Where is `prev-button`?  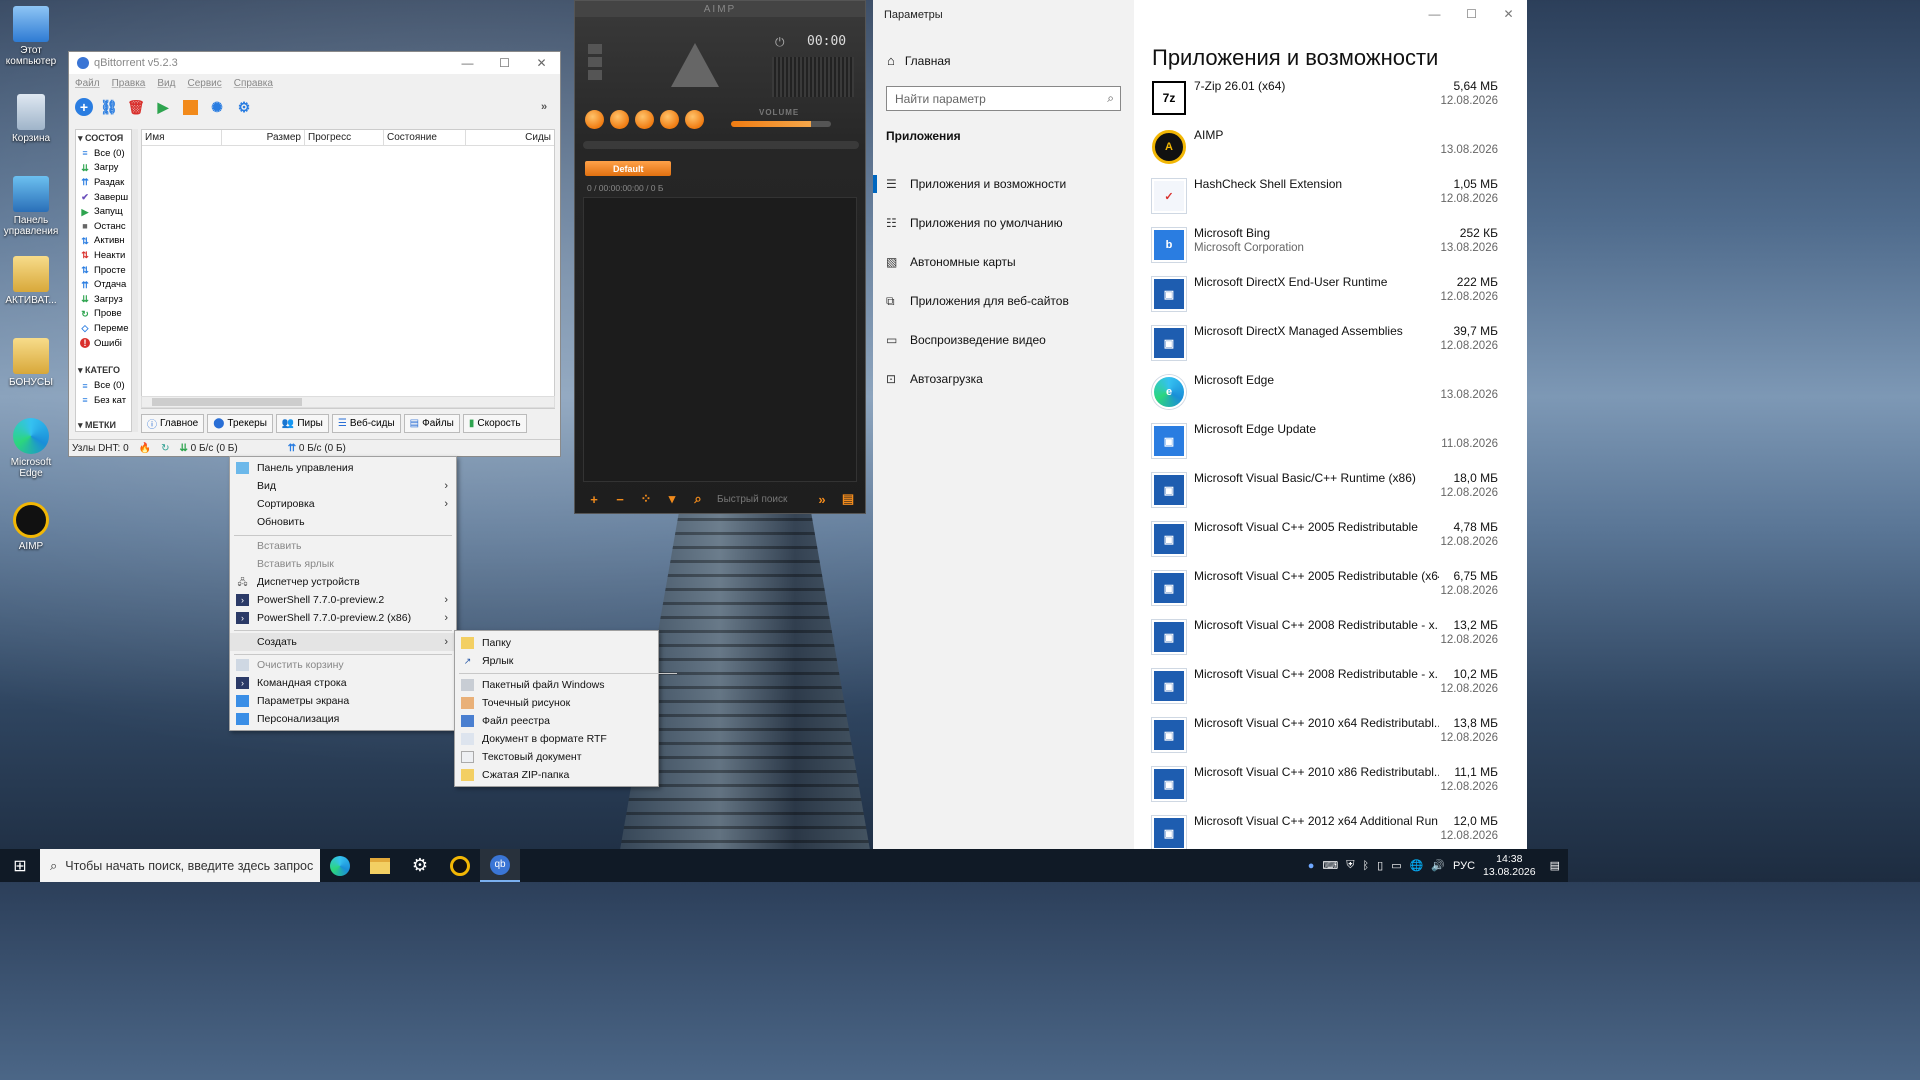 prev-button is located at coordinates (594, 119).